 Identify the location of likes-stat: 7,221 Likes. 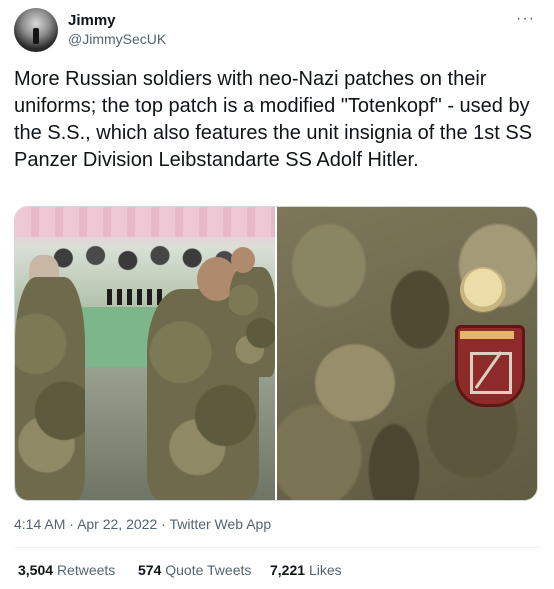
(306, 570).